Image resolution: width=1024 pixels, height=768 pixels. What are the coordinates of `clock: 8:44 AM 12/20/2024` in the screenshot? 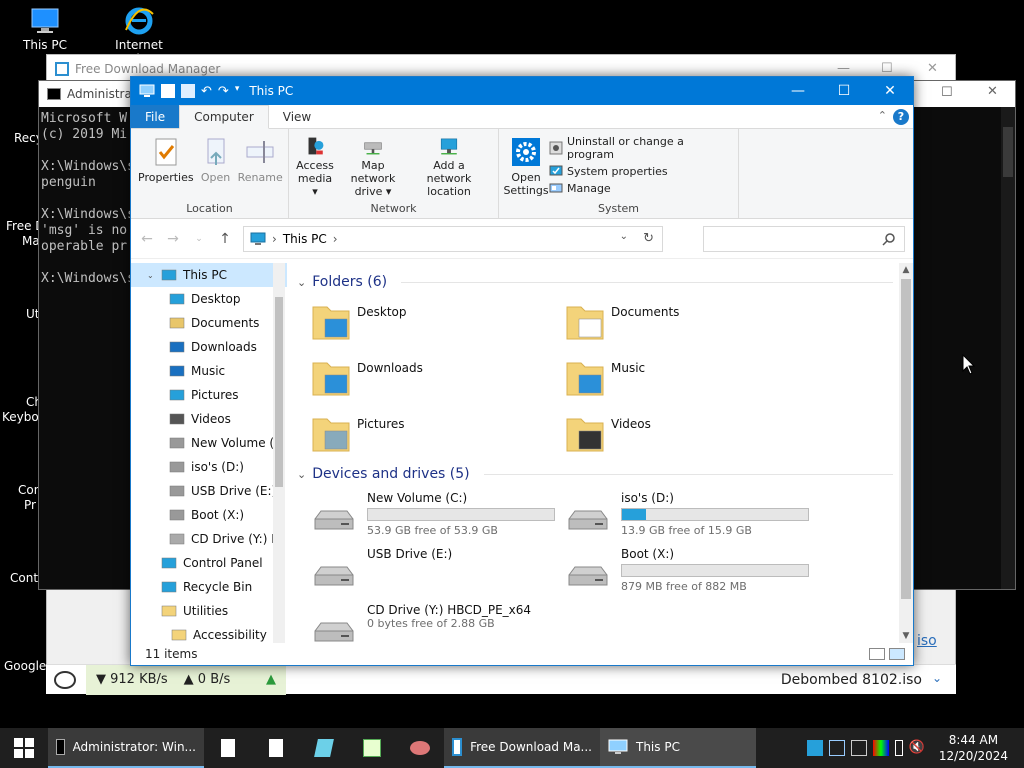 It's located at (973, 748).